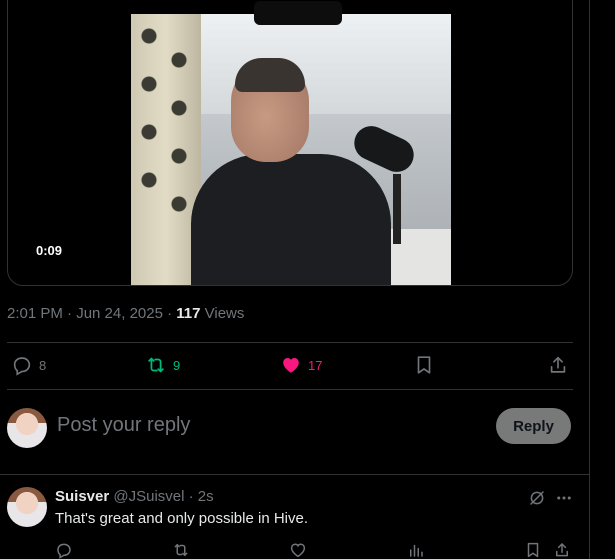 The image size is (615, 559). Describe the element at coordinates (315, 365) in the screenshot. I see `like-count: 17` at that location.